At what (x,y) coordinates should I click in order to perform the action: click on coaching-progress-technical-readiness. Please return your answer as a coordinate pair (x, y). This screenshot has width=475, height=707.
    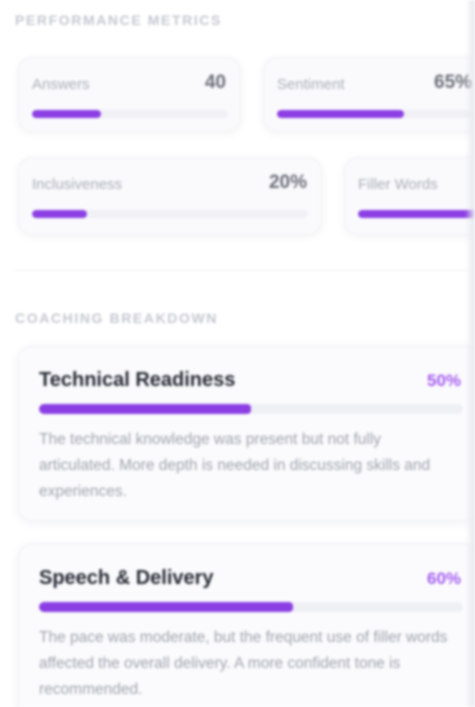
    Looking at the image, I should click on (251, 409).